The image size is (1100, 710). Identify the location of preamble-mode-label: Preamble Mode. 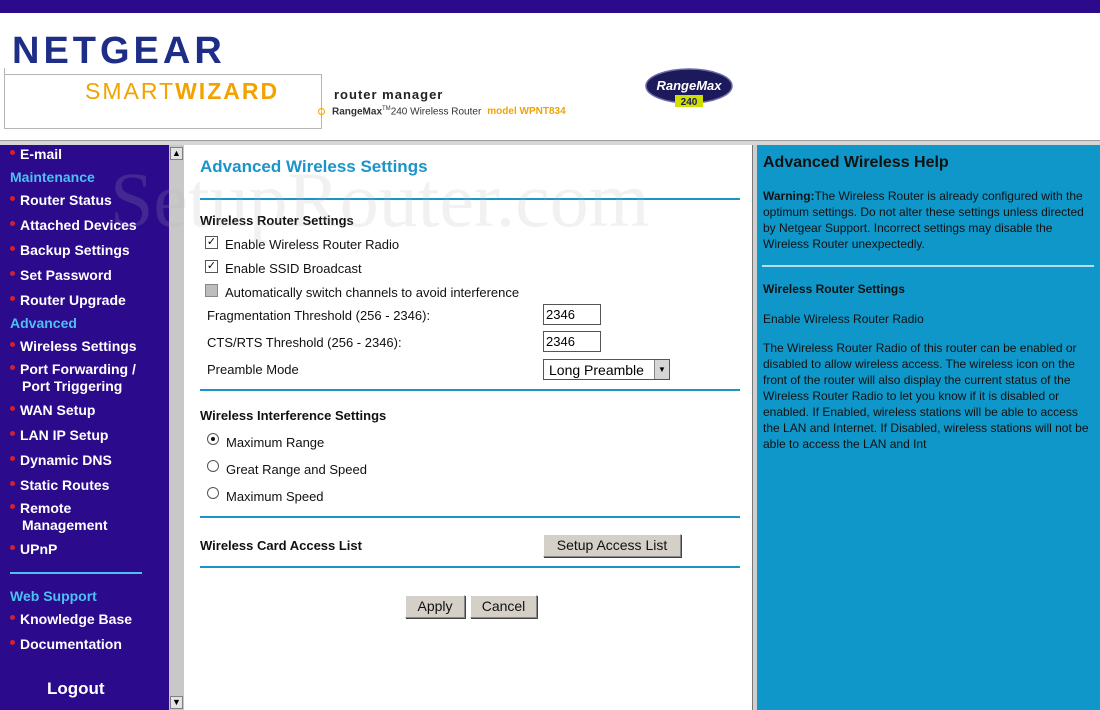
(253, 369).